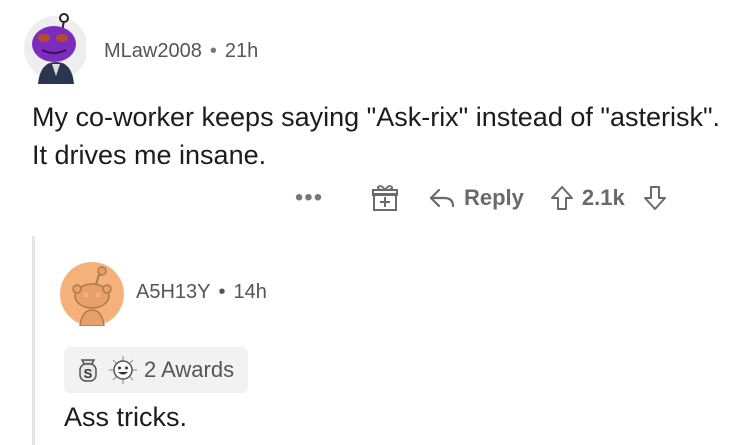  What do you see at coordinates (173, 292) in the screenshot?
I see `reply-username: A5H13Y` at bounding box center [173, 292].